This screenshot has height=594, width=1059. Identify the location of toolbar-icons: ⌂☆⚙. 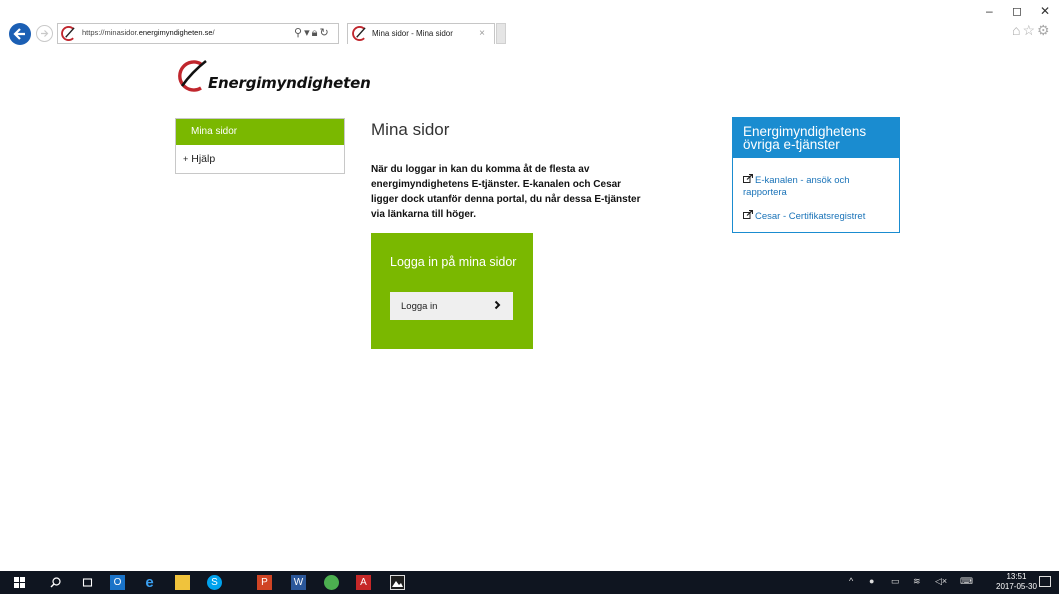
(1032, 30).